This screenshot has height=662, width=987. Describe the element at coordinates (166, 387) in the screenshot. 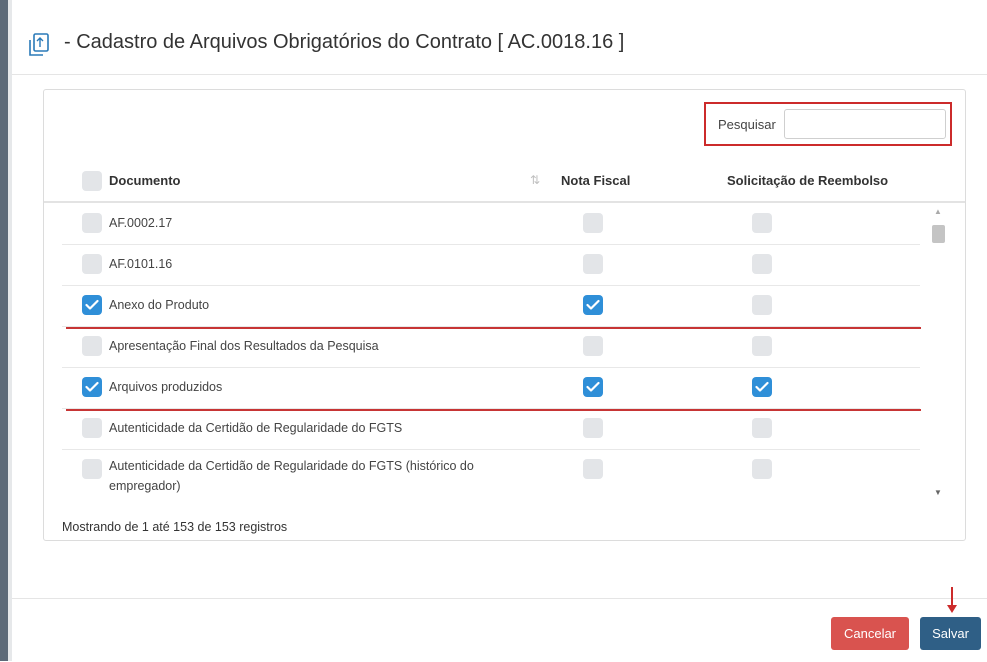

I see `document-name: Arquivos produzidos` at that location.